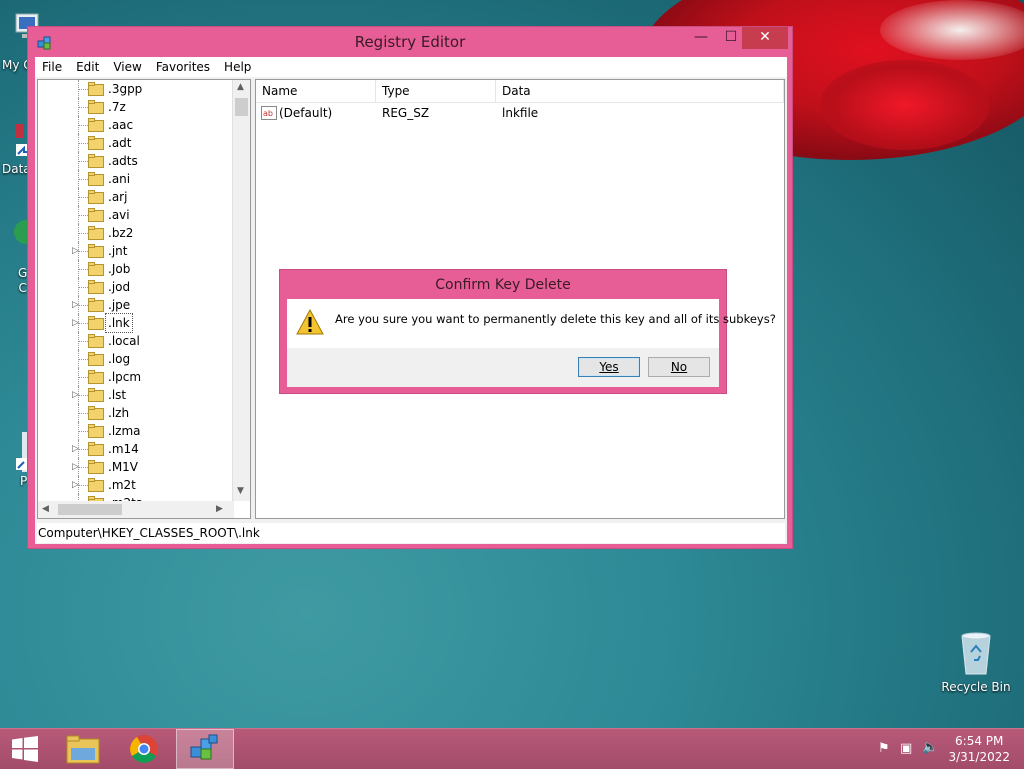  I want to click on tree-item-label: .ani, so click(119, 179).